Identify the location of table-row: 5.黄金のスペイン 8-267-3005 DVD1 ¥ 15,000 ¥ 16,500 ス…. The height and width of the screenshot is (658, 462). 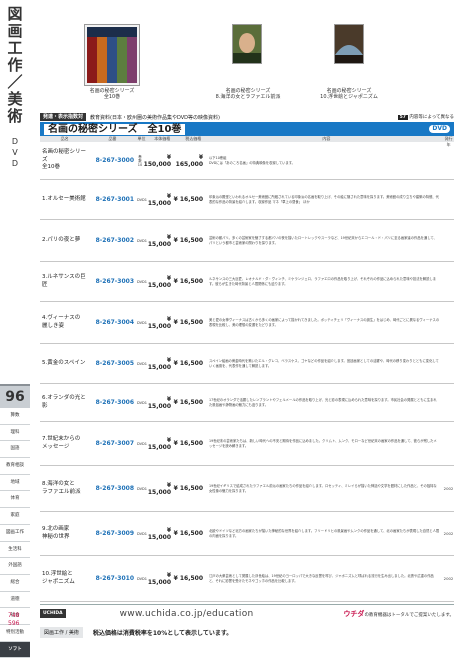
(247, 364).